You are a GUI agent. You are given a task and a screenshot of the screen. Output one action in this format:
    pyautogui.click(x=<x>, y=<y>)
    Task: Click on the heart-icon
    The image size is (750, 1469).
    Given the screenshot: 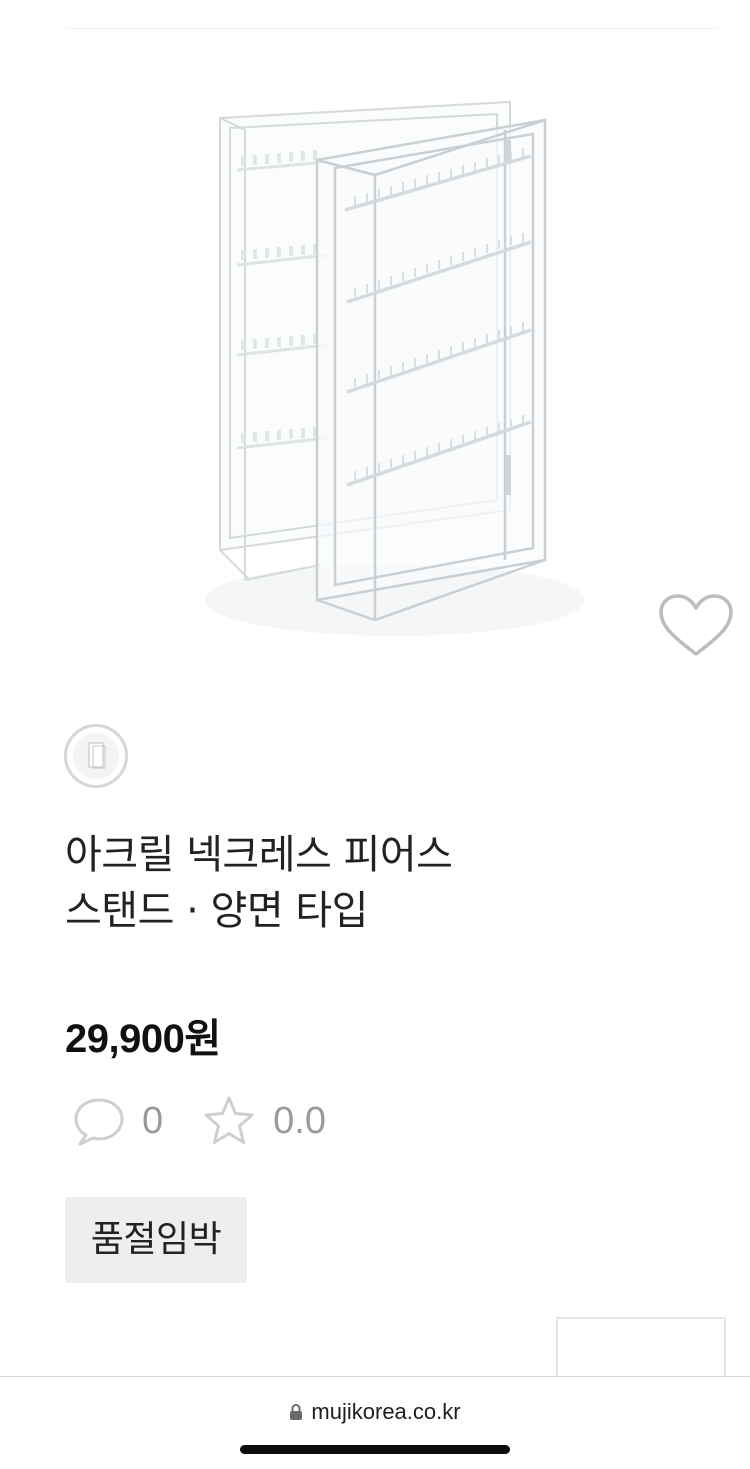 What is the action you would take?
    pyautogui.click(x=696, y=625)
    